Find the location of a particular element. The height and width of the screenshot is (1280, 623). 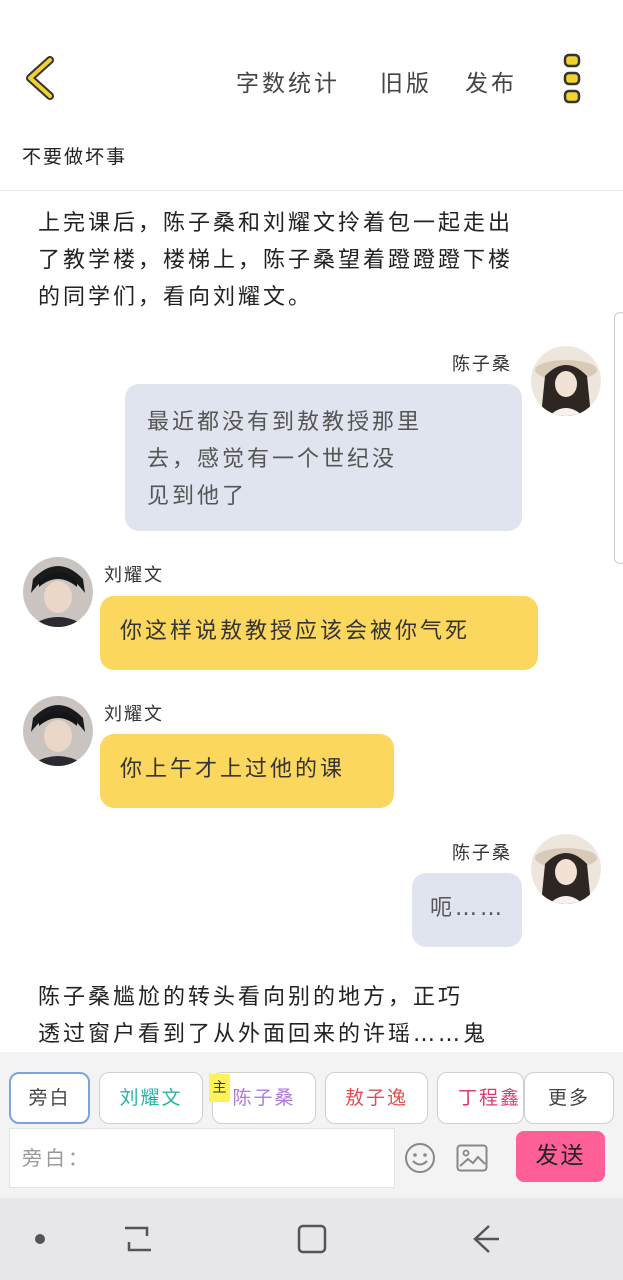

vertical-dots-icon is located at coordinates (572, 78).